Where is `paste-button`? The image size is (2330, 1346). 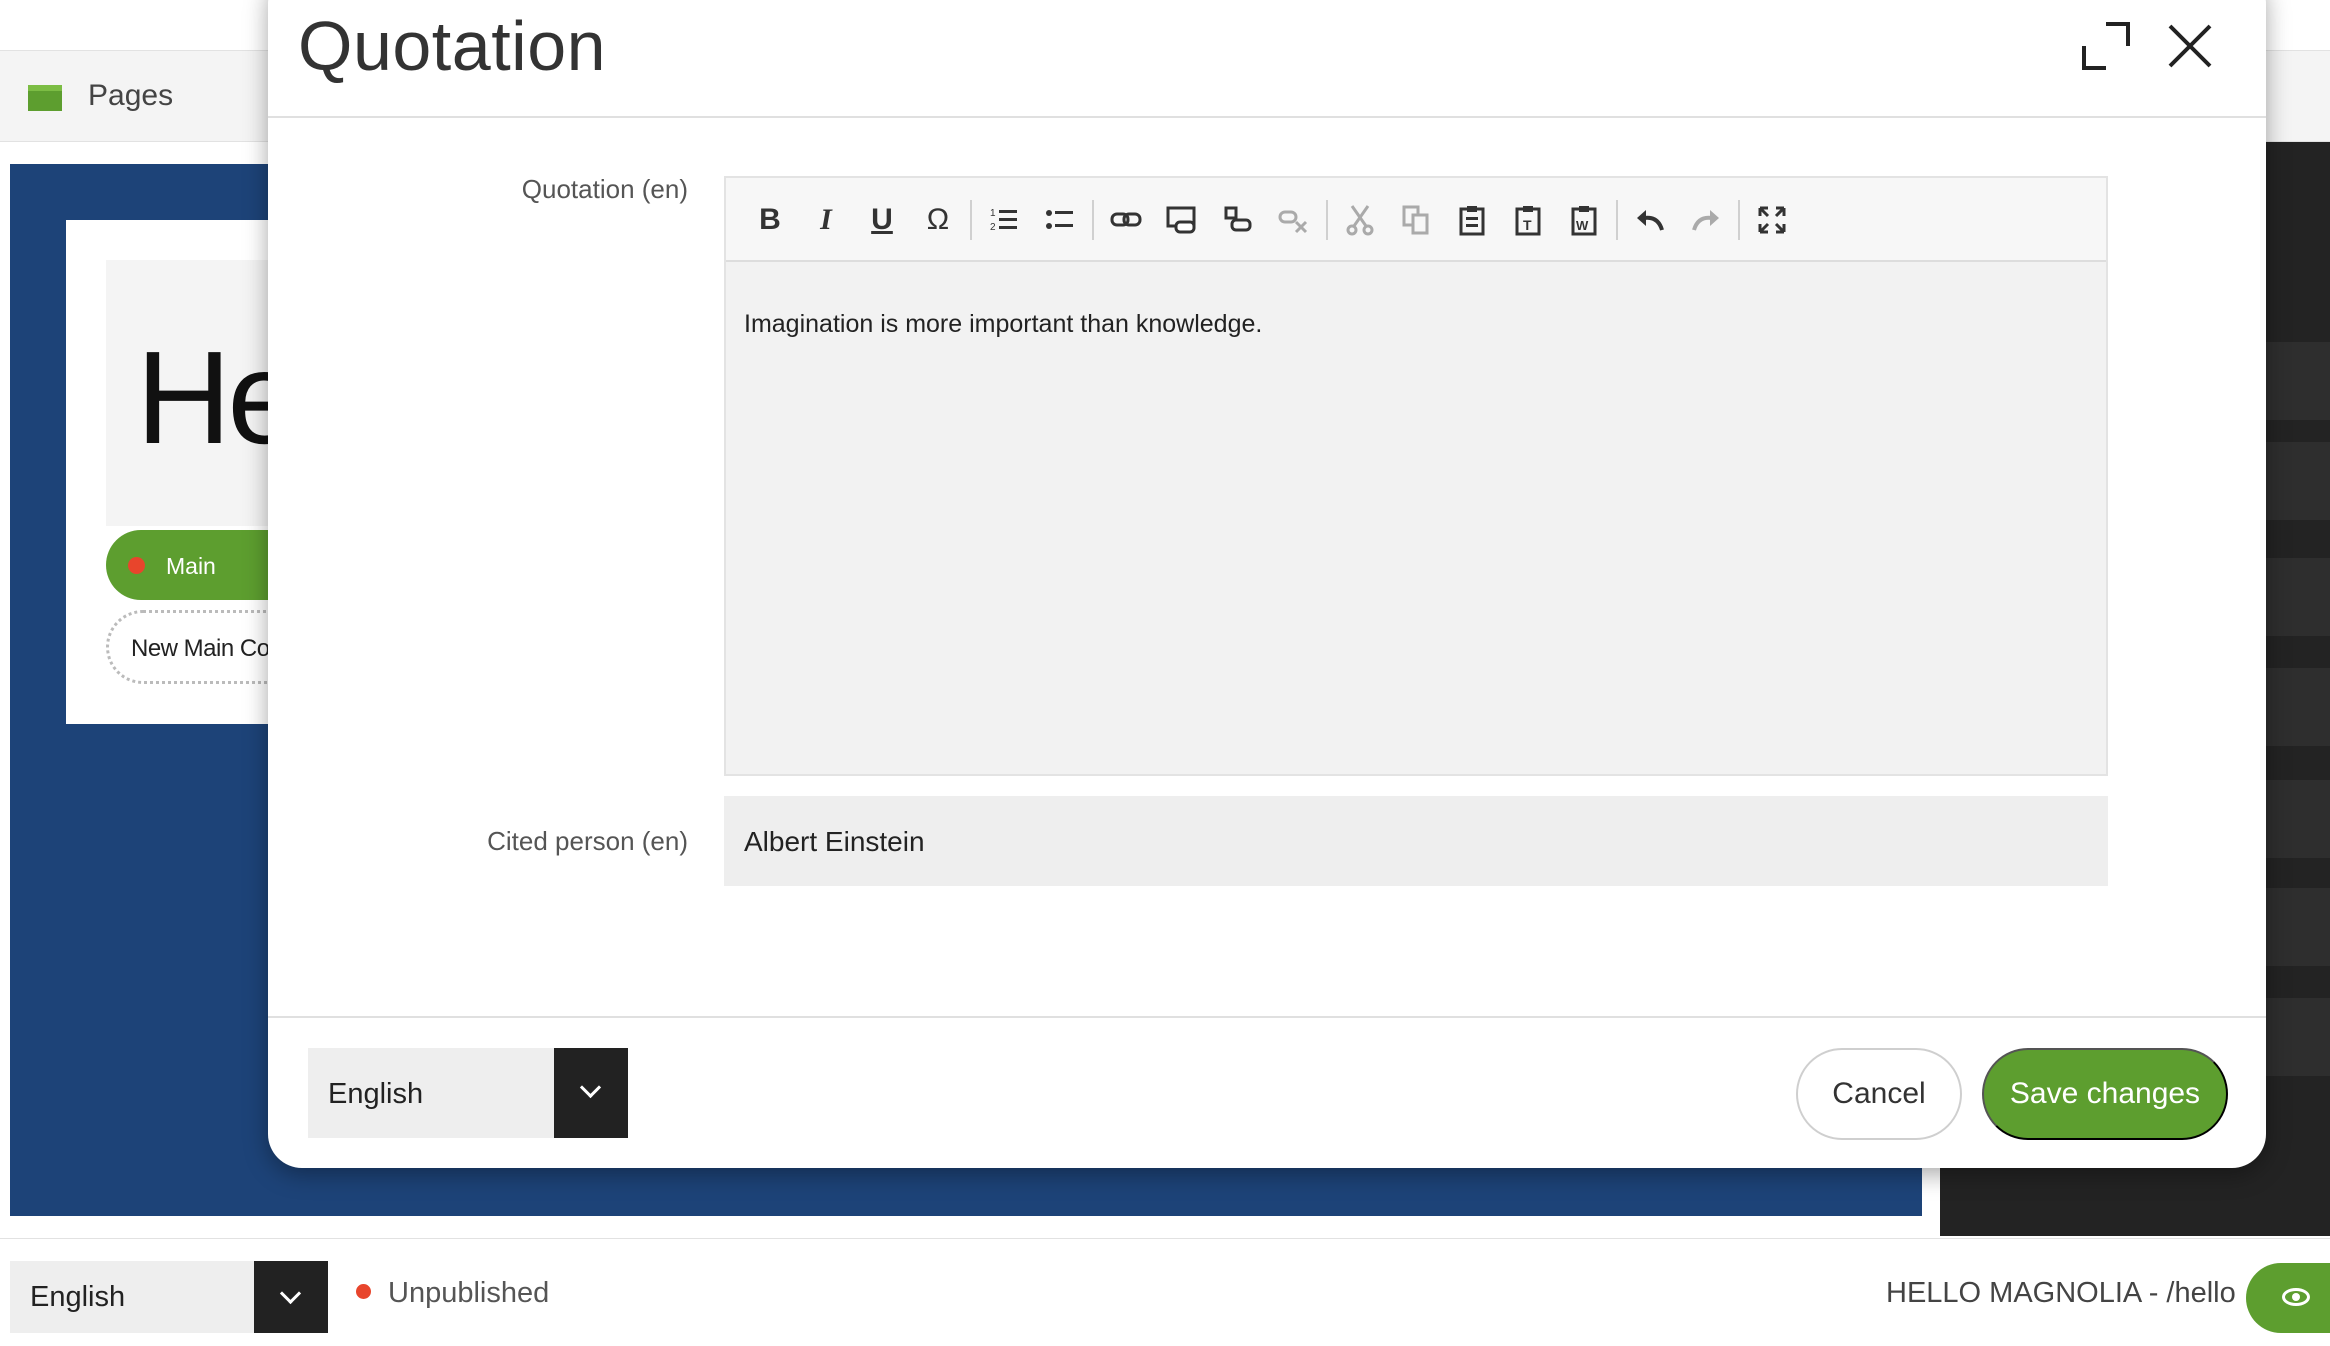 paste-button is located at coordinates (1472, 220).